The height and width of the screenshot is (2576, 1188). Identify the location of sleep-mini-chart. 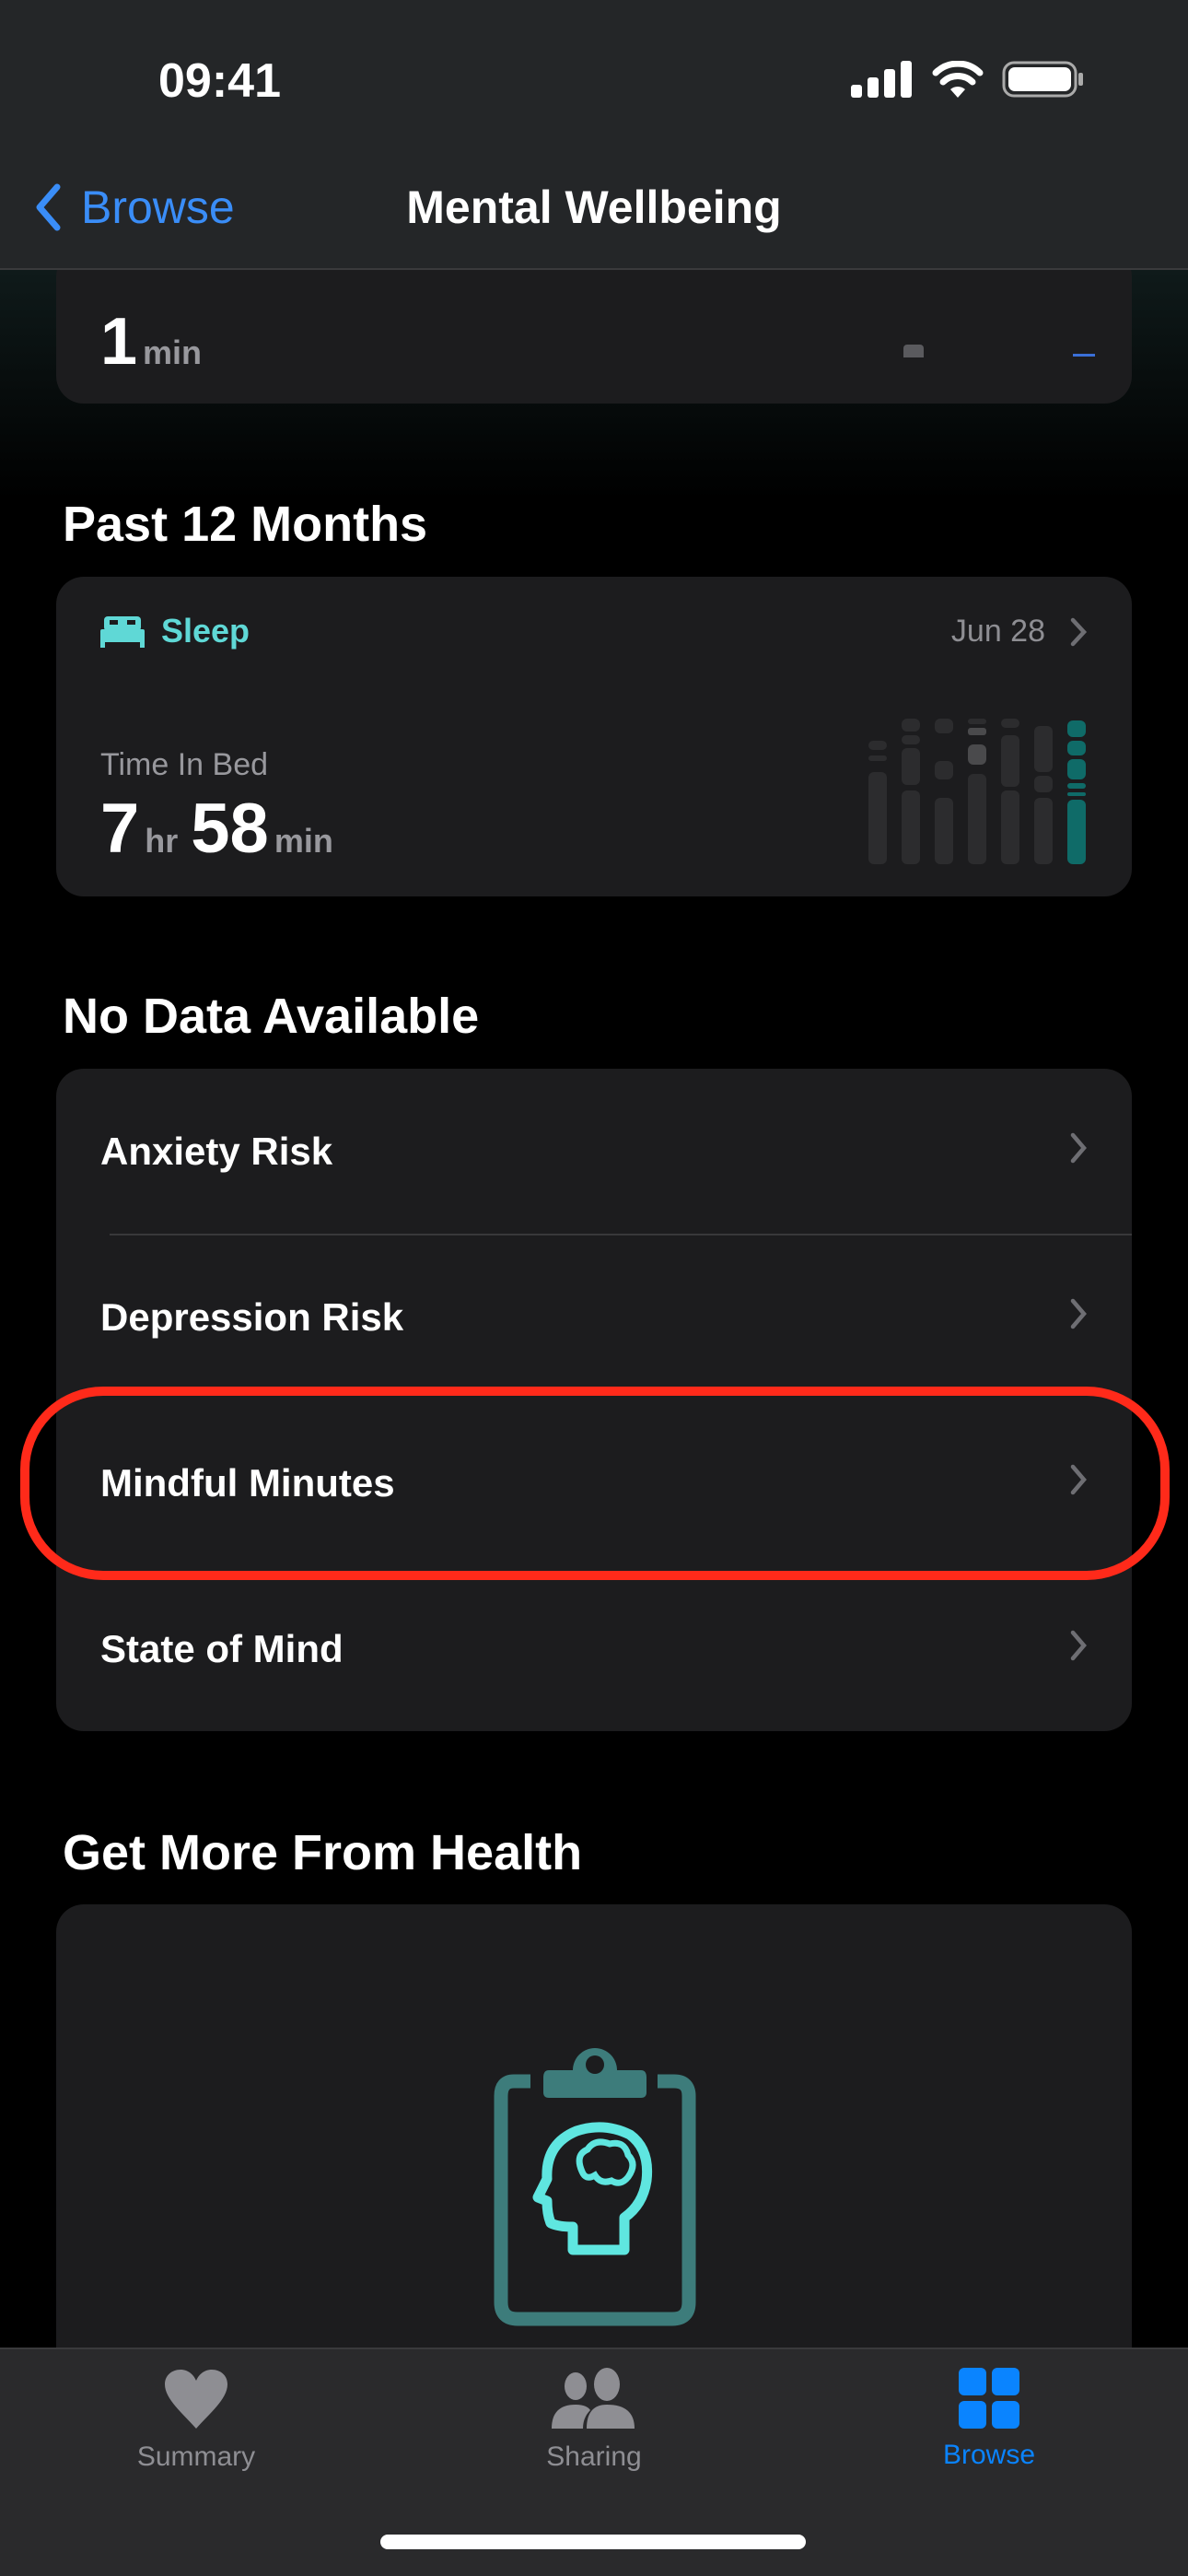
(977, 791).